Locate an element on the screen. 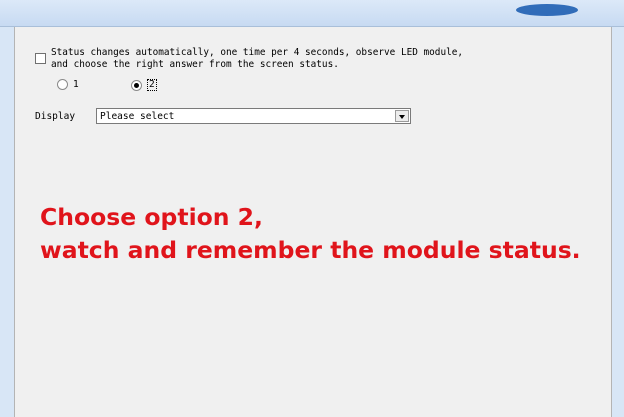  display-select: Please select is located at coordinates (253, 116).